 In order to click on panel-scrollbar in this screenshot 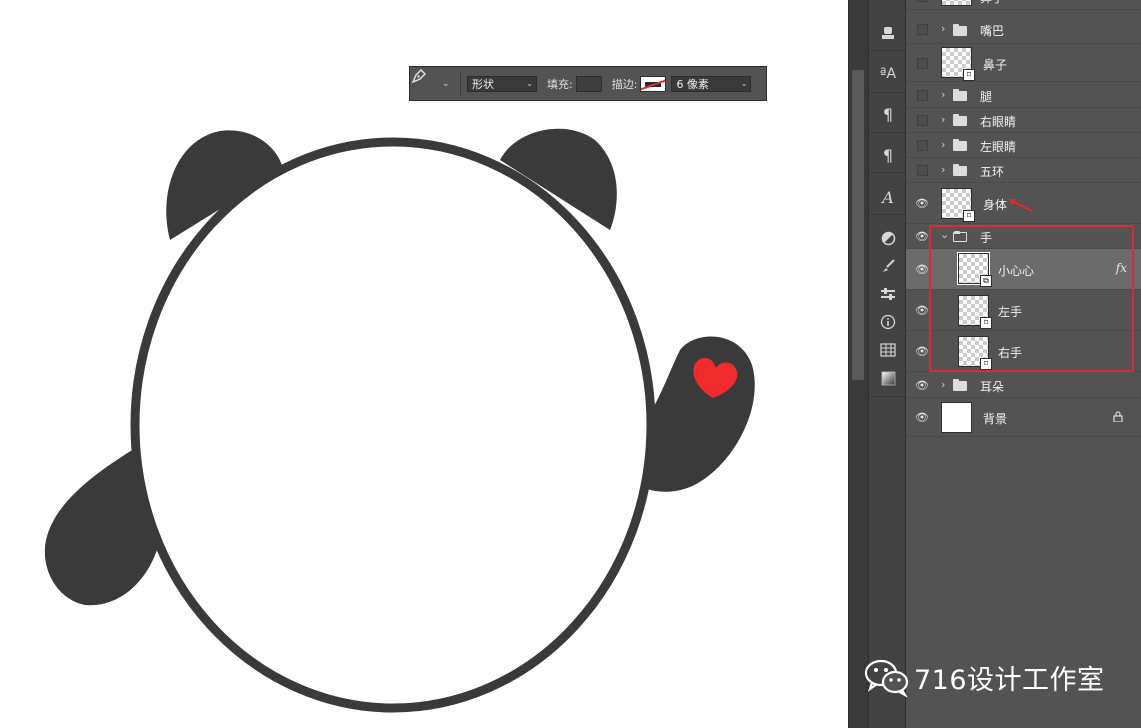, I will do `click(858, 364)`.